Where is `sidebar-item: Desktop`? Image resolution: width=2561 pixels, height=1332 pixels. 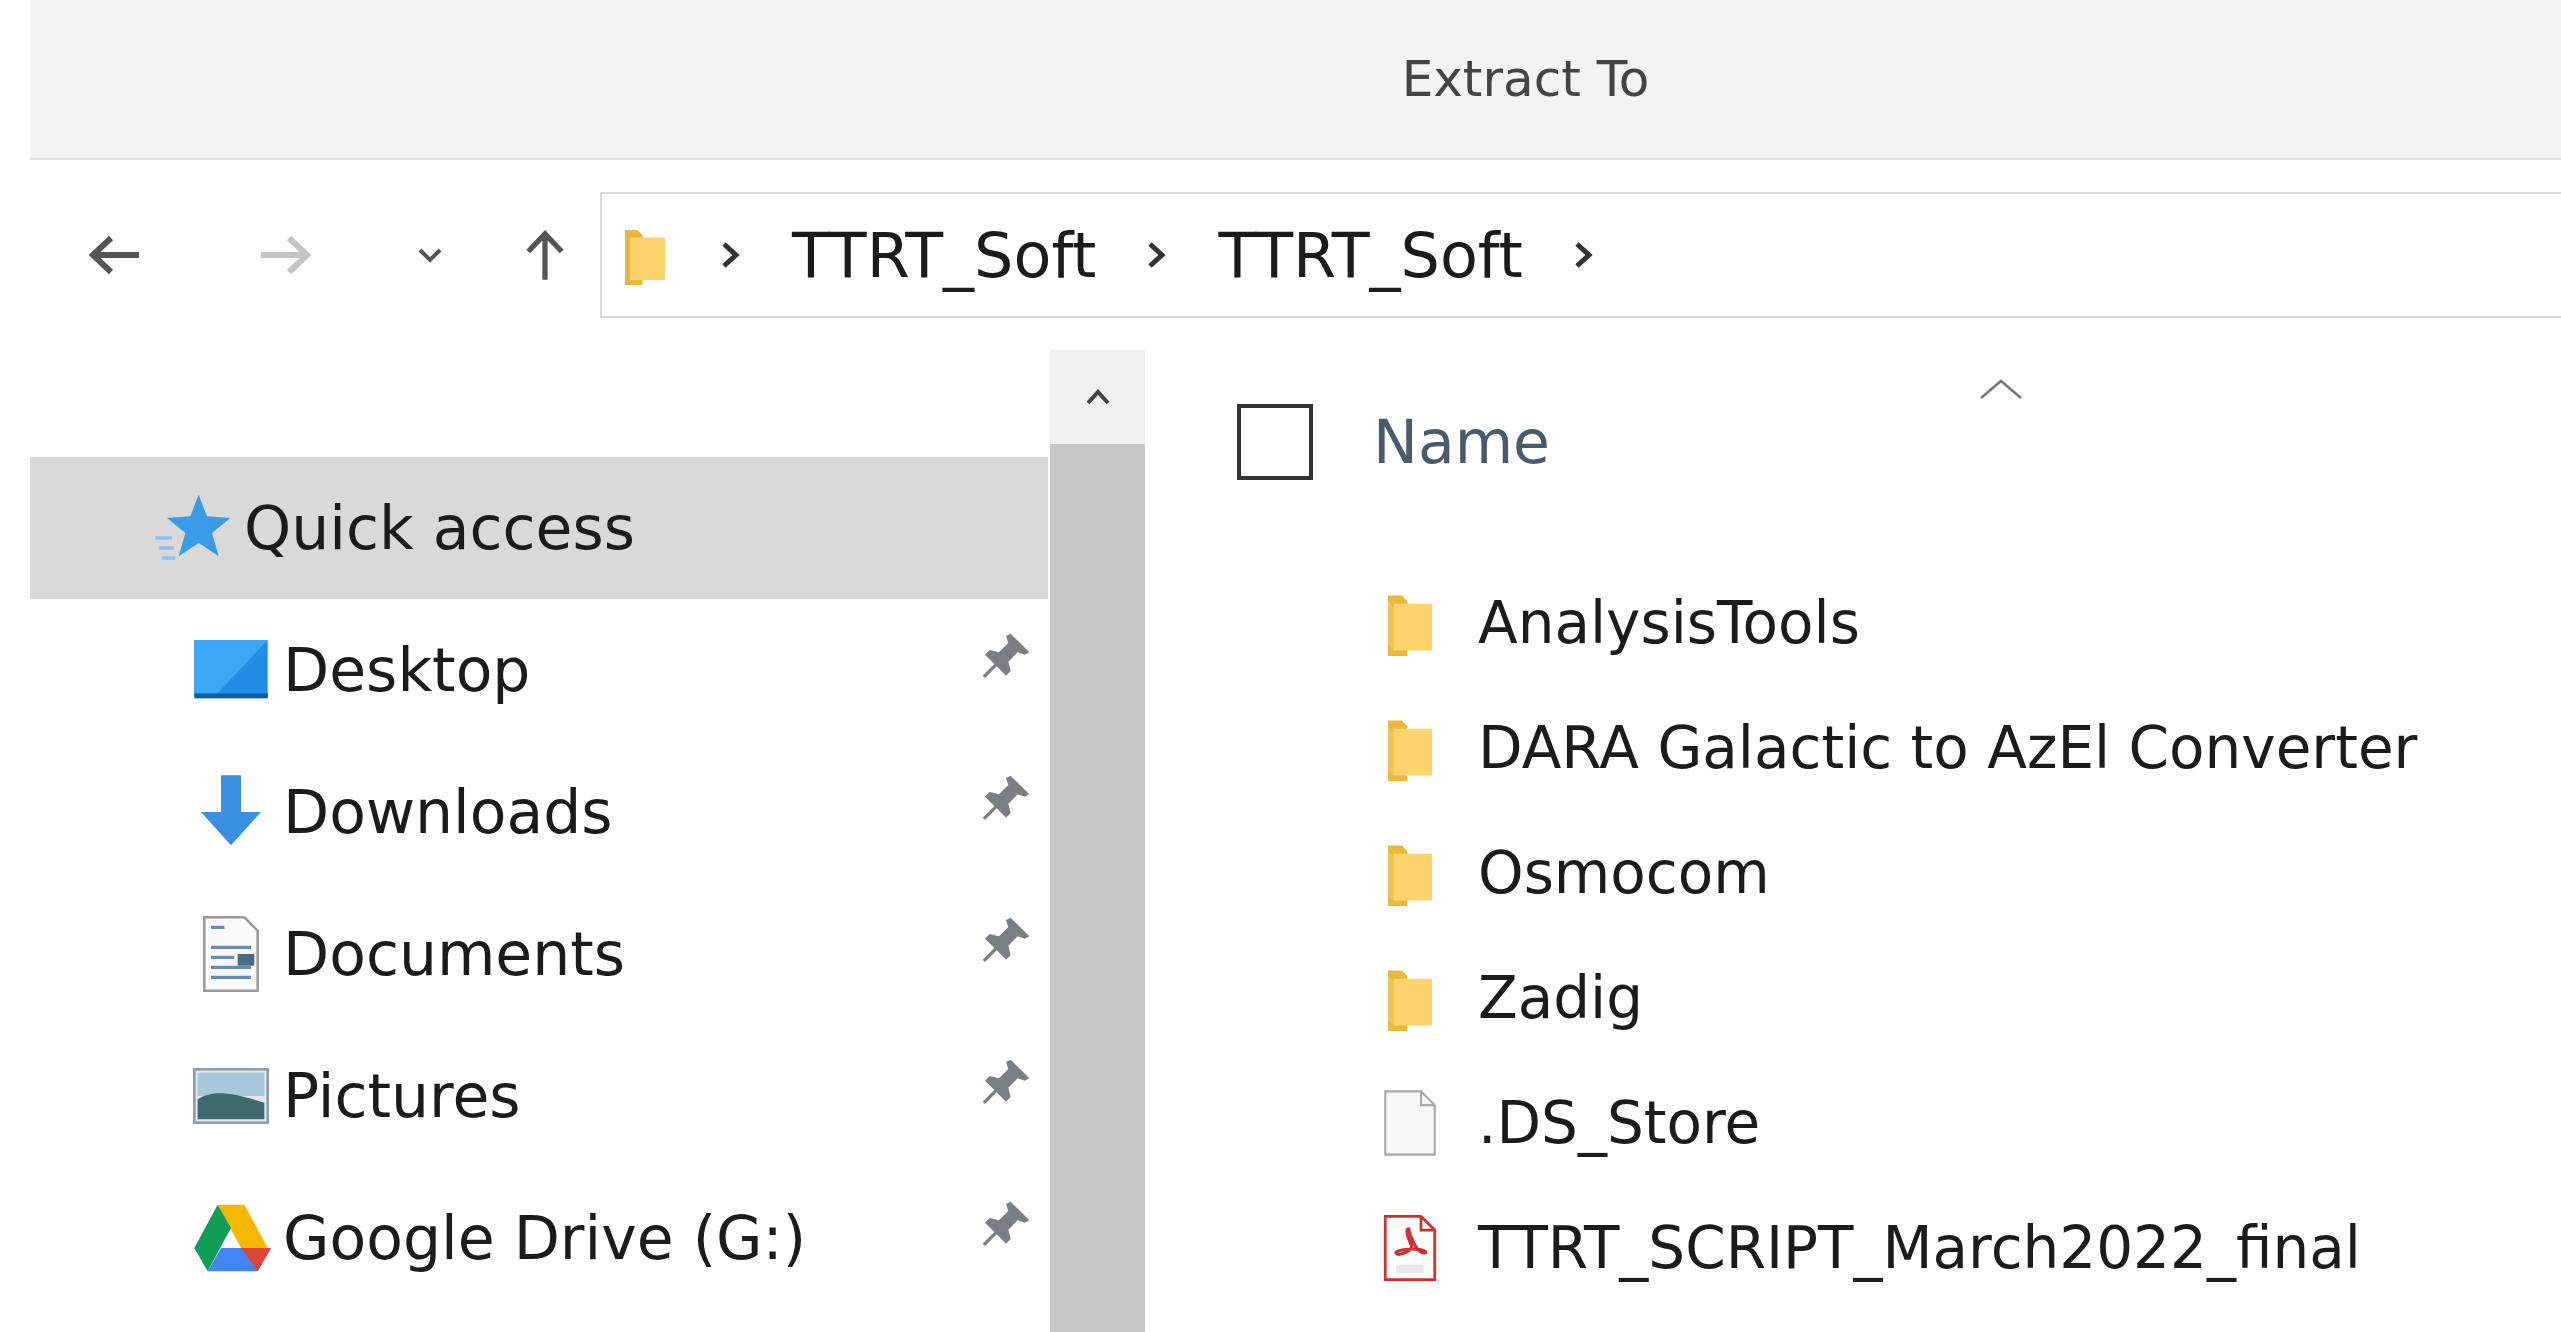
sidebar-item: Desktop is located at coordinates (539, 670).